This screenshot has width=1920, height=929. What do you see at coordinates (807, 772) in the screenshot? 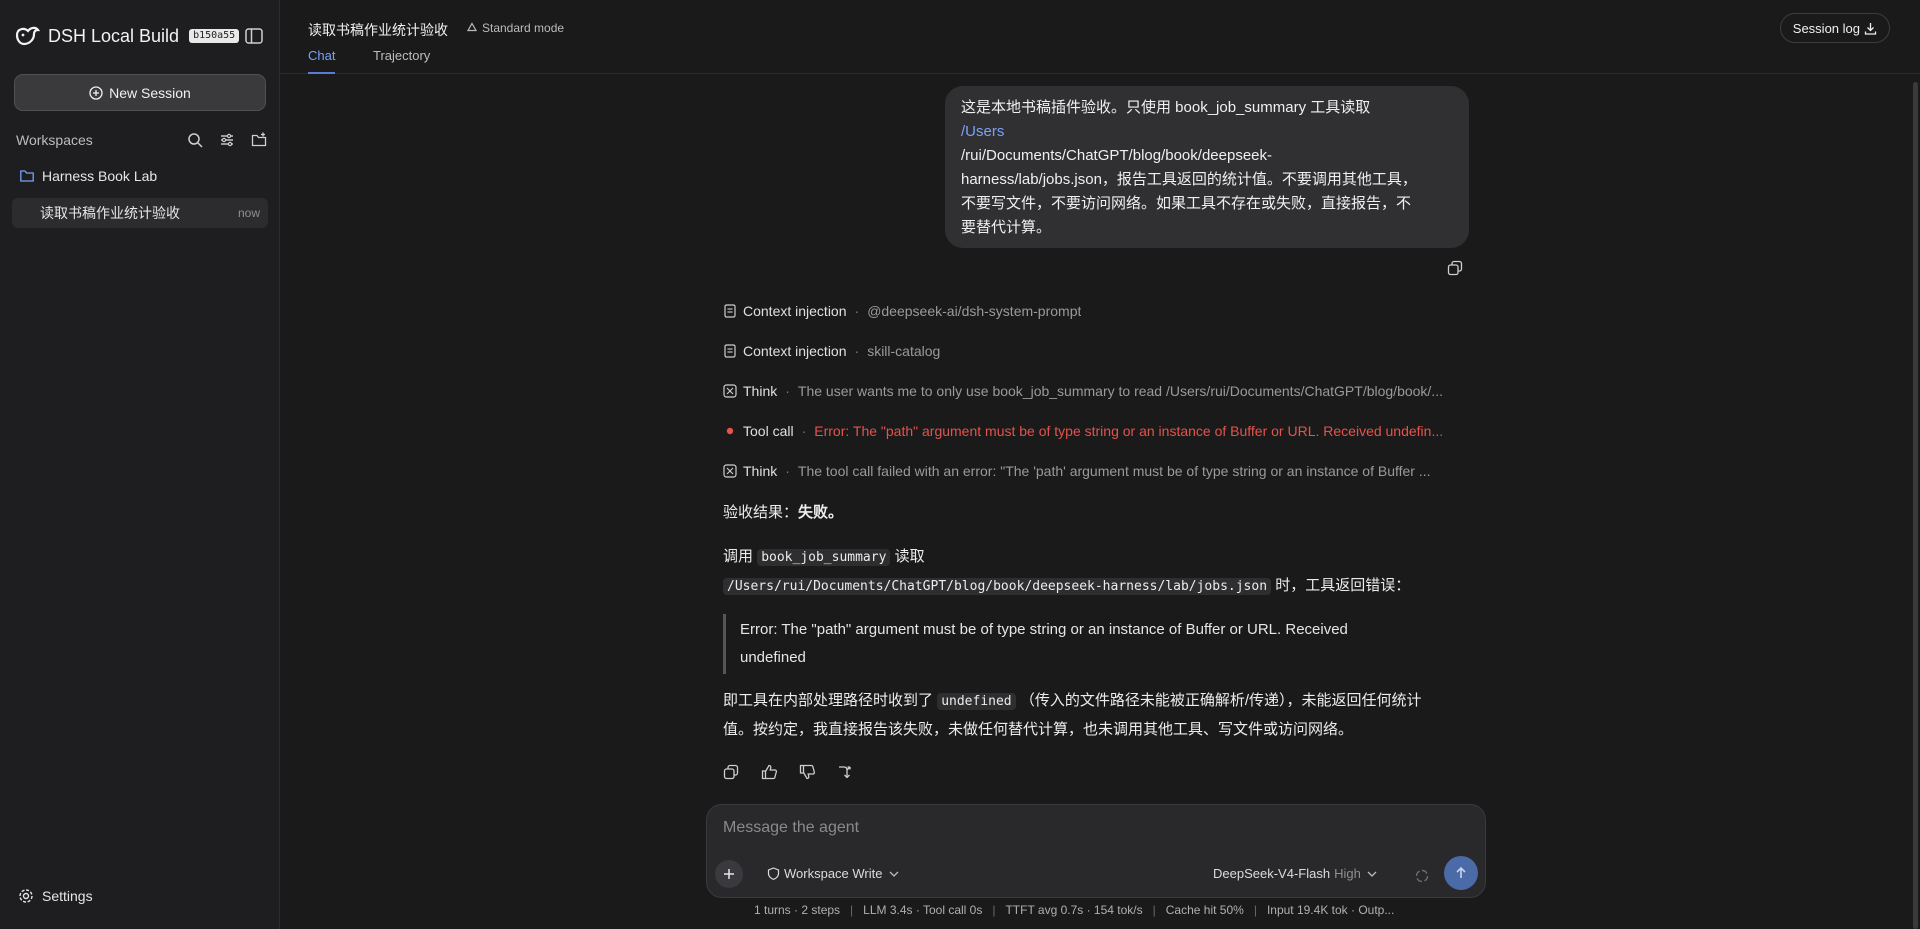
I see `thumbs-down-icon` at bounding box center [807, 772].